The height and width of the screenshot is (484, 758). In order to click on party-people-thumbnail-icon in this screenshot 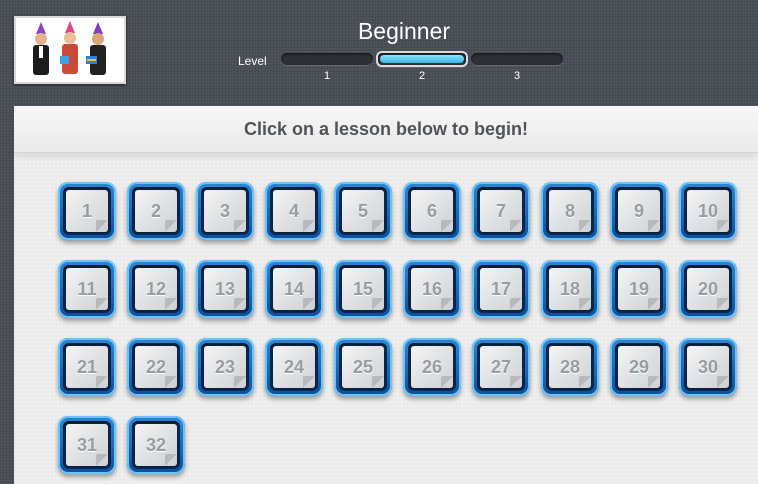, I will do `click(70, 50)`.